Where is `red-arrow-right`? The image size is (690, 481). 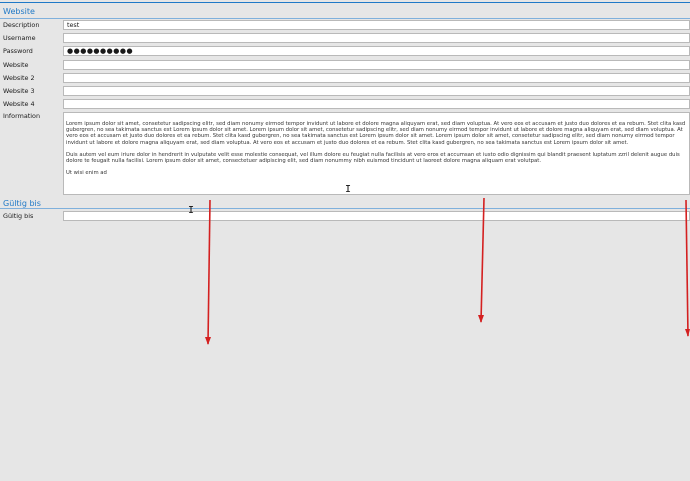 red-arrow-right is located at coordinates (687, 268).